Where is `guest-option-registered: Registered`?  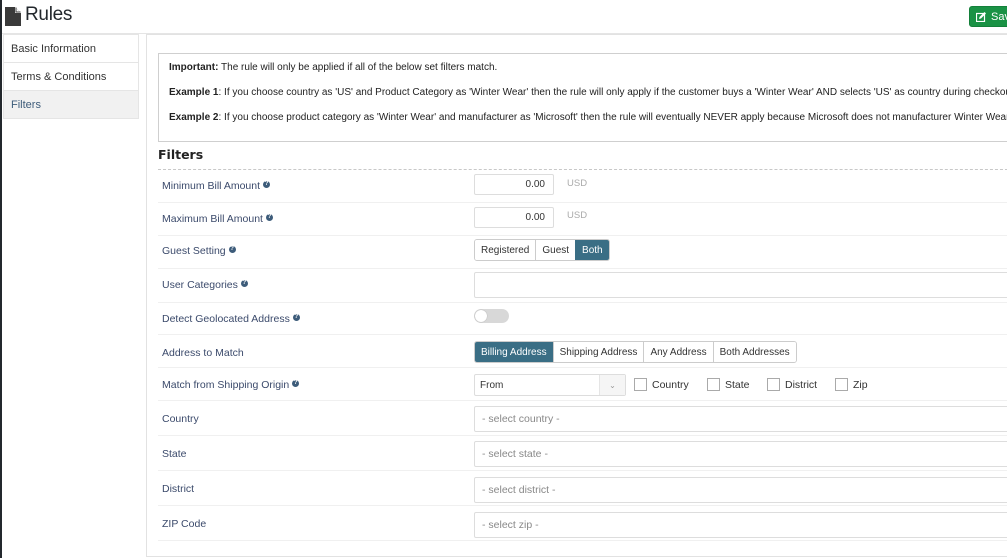 guest-option-registered: Registered is located at coordinates (505, 250).